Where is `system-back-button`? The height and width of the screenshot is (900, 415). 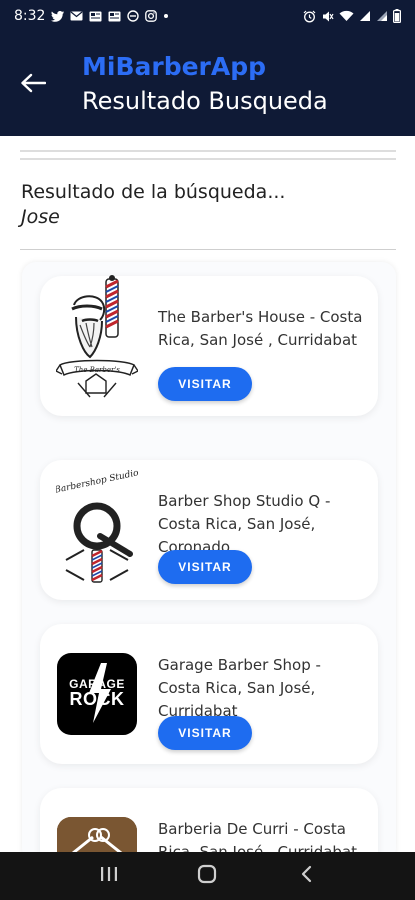 system-back-button is located at coordinates (306, 876).